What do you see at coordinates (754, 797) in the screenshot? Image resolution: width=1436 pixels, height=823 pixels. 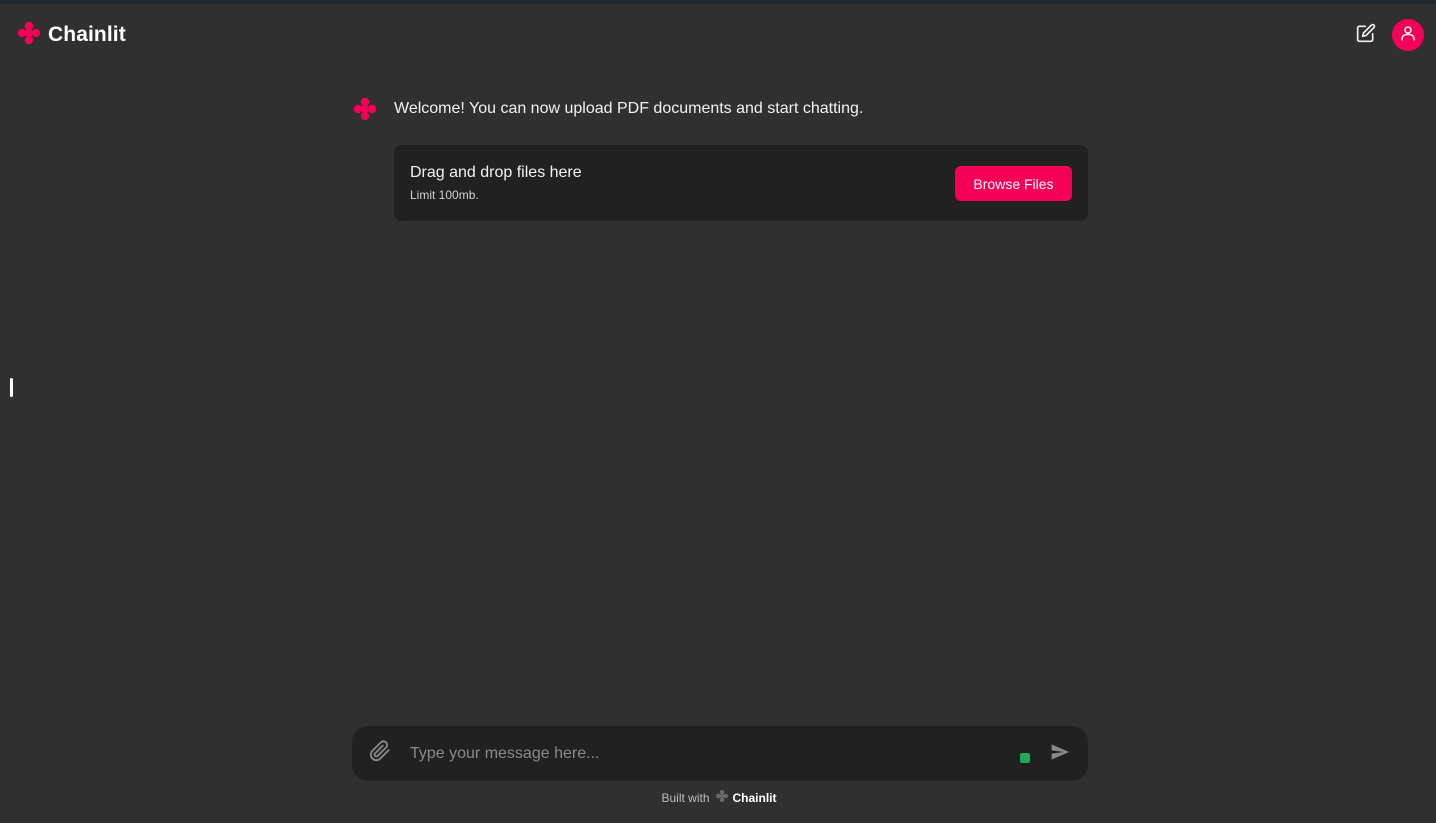 I see `footer-brand-text: Chainlit` at bounding box center [754, 797].